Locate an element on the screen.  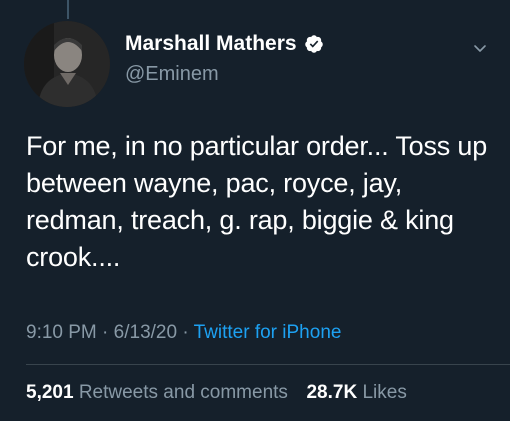
likes-stat: 28.7K Likes is located at coordinates (356, 392).